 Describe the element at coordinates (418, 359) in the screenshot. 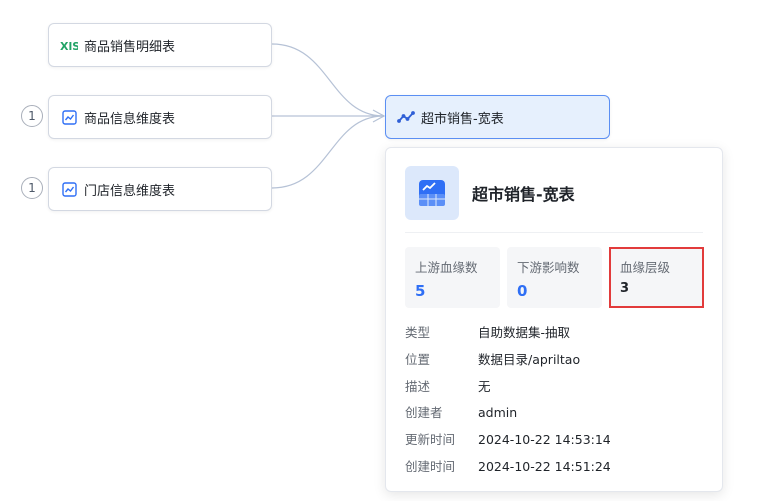

I see `field-key: 位置` at that location.